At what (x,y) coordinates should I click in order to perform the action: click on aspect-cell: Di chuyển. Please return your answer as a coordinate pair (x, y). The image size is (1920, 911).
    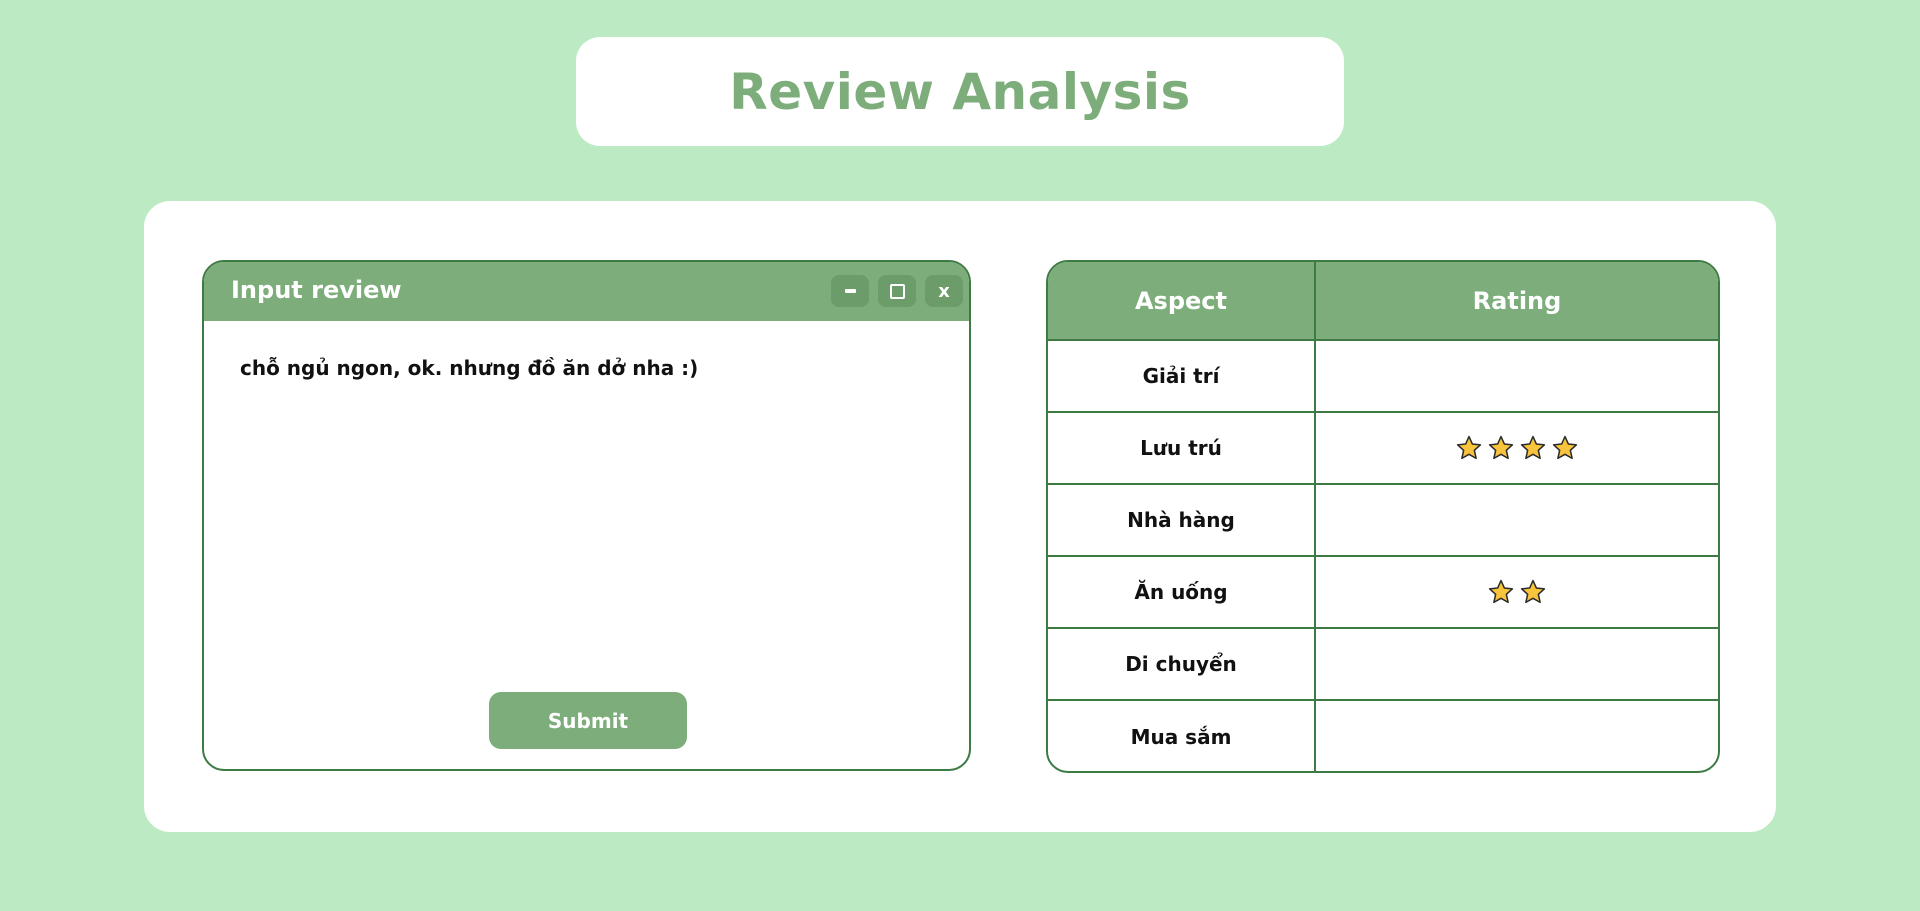
    Looking at the image, I should click on (1182, 664).